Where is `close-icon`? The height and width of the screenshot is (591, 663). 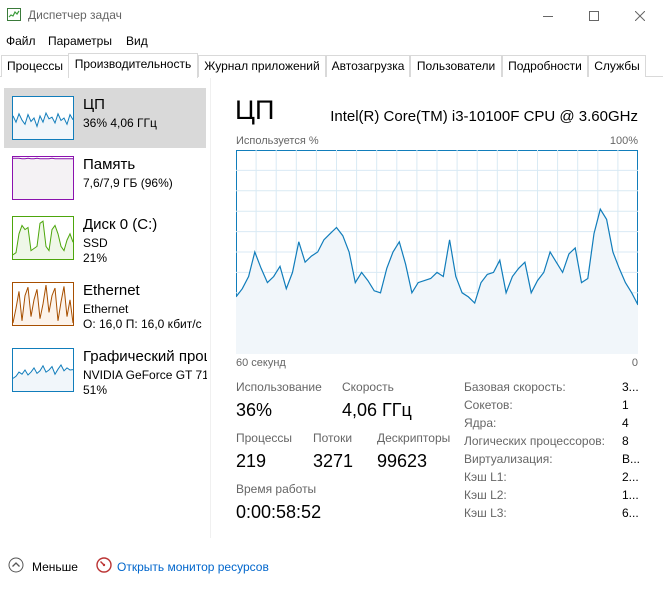
close-icon is located at coordinates (640, 15).